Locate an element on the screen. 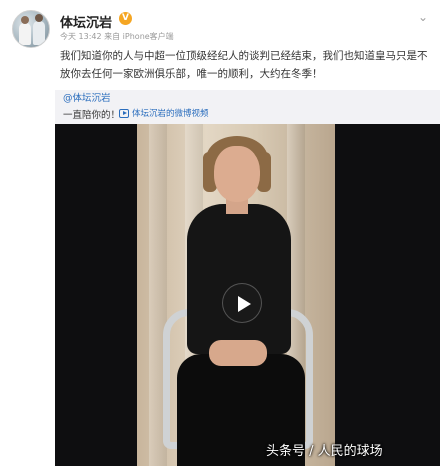 This screenshot has height=466, width=440. repost-text: 一直陪你的！ is located at coordinates (92, 115).